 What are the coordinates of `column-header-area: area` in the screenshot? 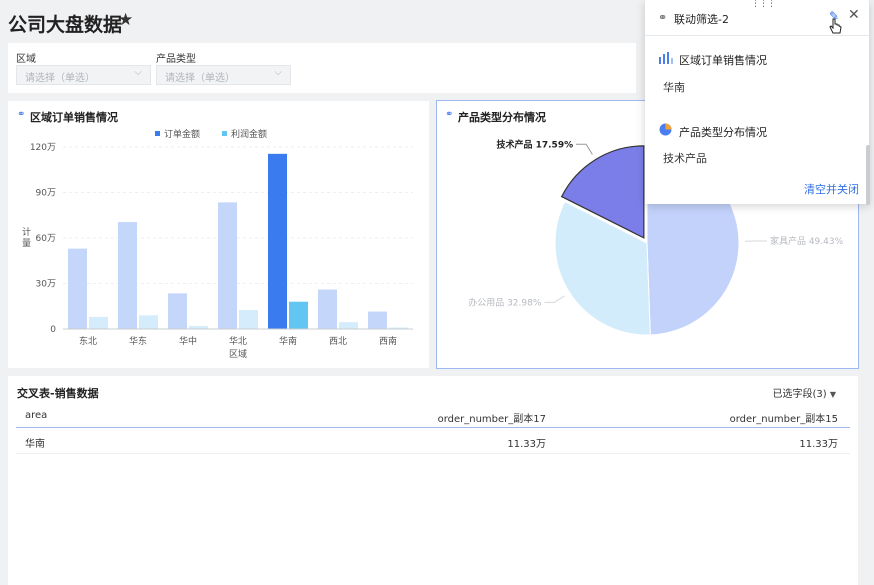 It's located at (36, 415).